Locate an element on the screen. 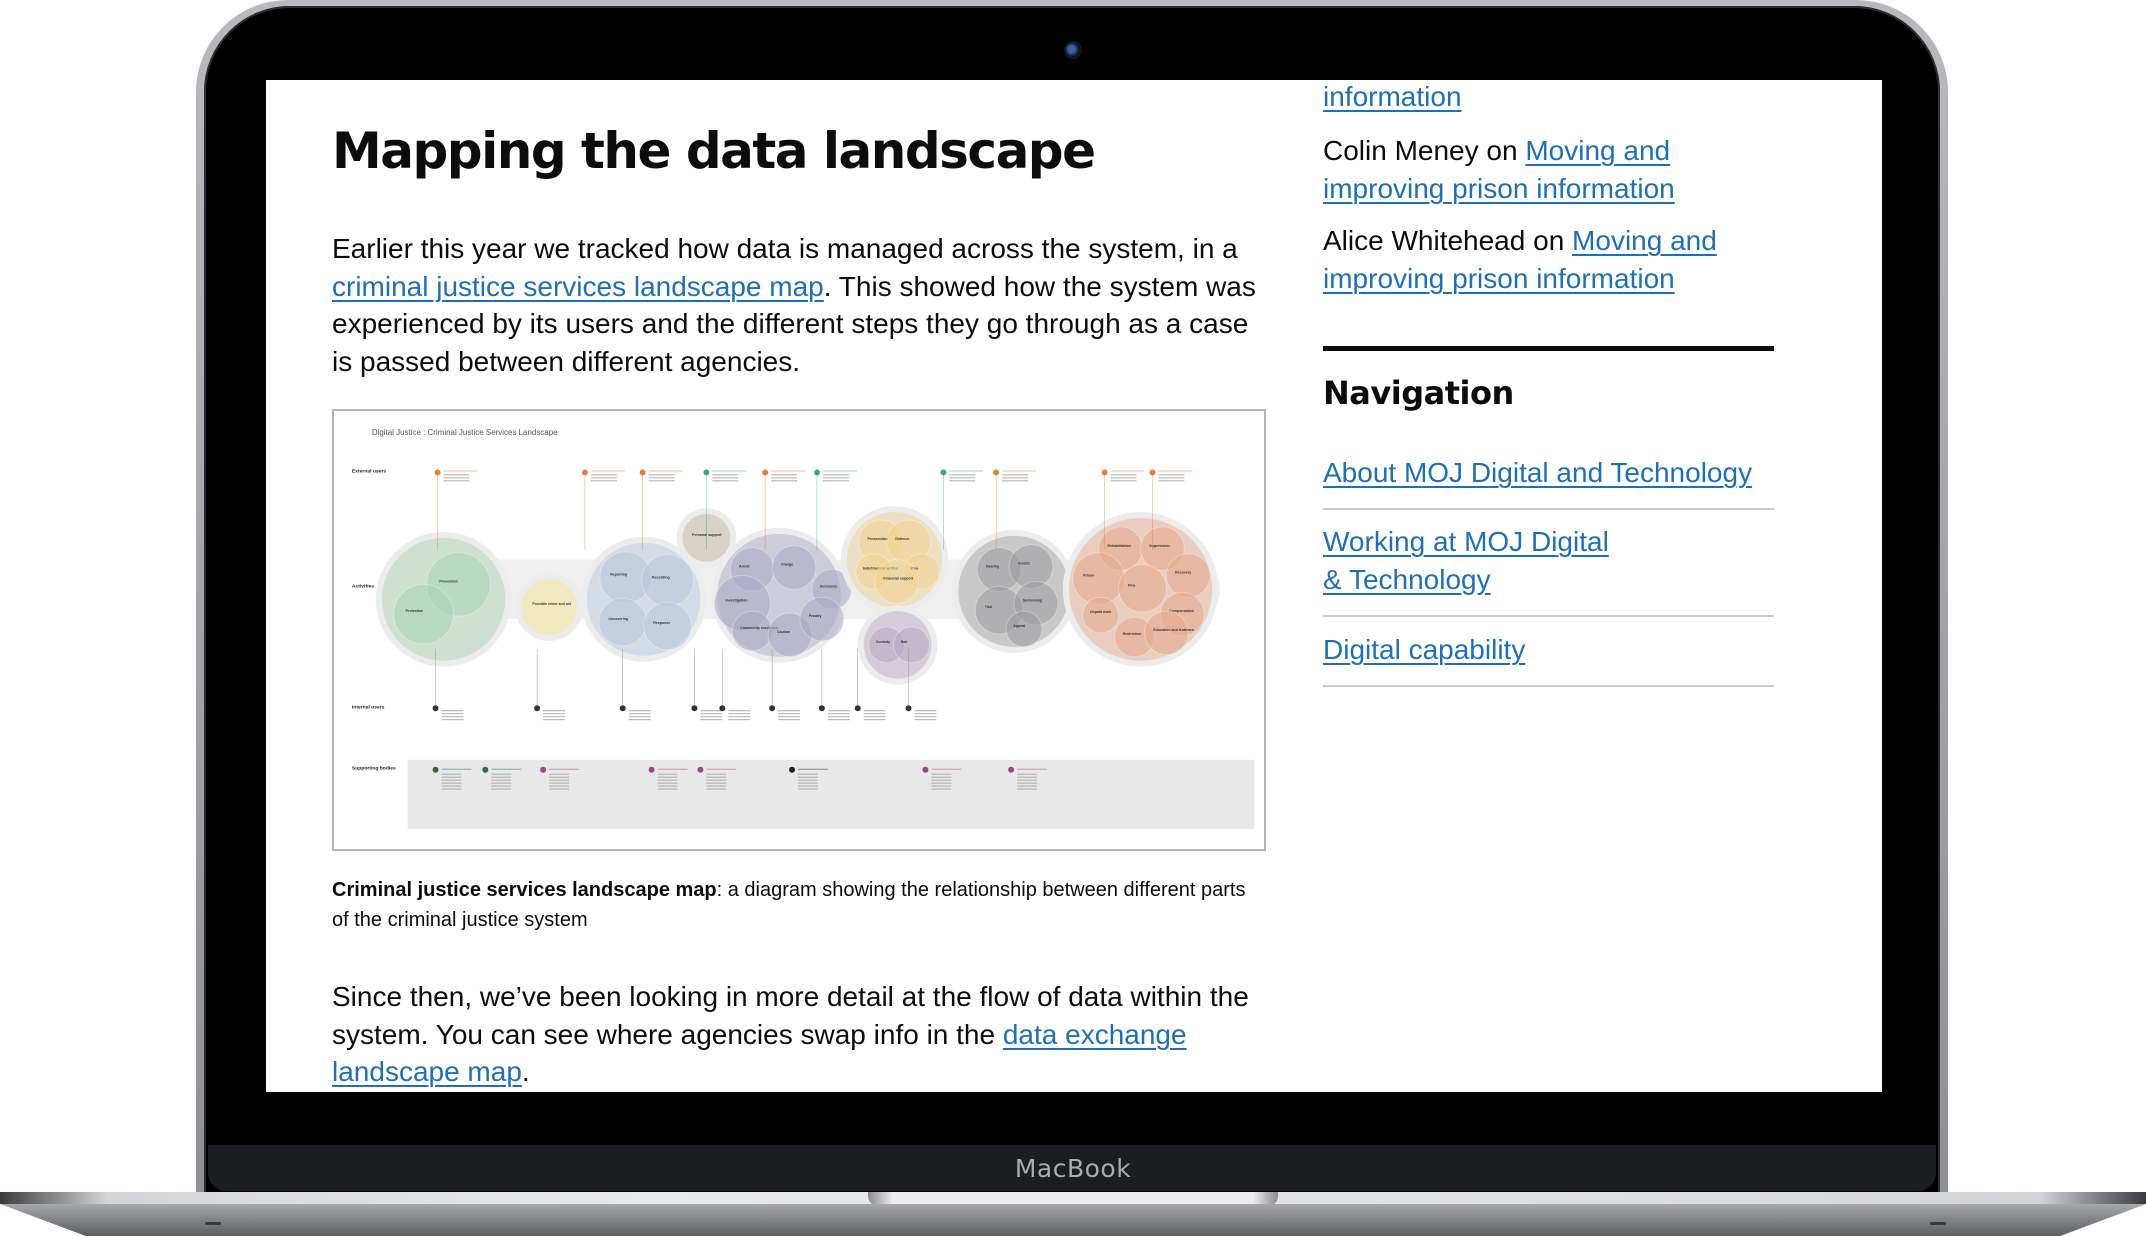  navigation-heading: Navigation is located at coordinates (1418, 393).